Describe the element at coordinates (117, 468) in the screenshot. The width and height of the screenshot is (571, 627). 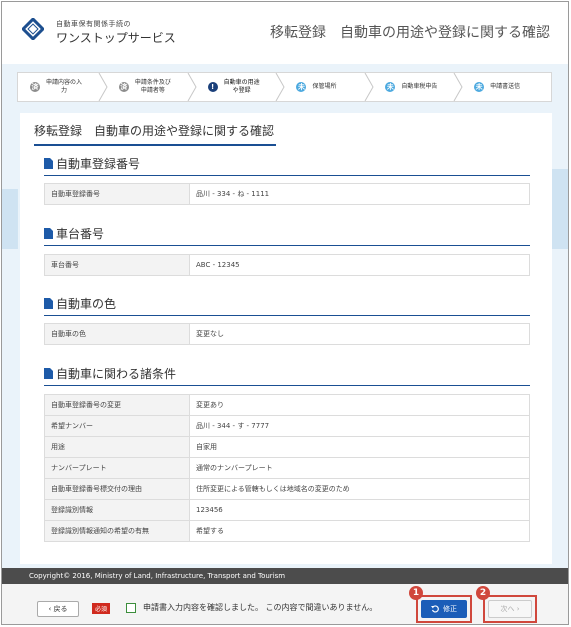
I see `row-key: ナンバープレート` at that location.